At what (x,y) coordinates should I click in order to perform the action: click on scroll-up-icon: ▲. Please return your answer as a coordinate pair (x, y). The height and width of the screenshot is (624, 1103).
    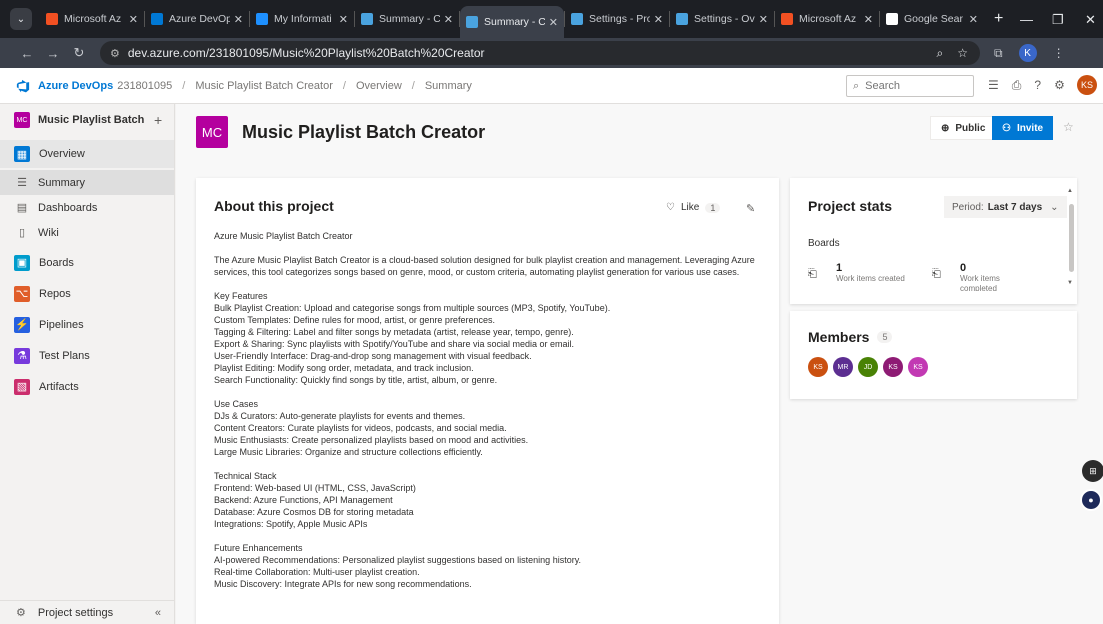
    Looking at the image, I should click on (1070, 191).